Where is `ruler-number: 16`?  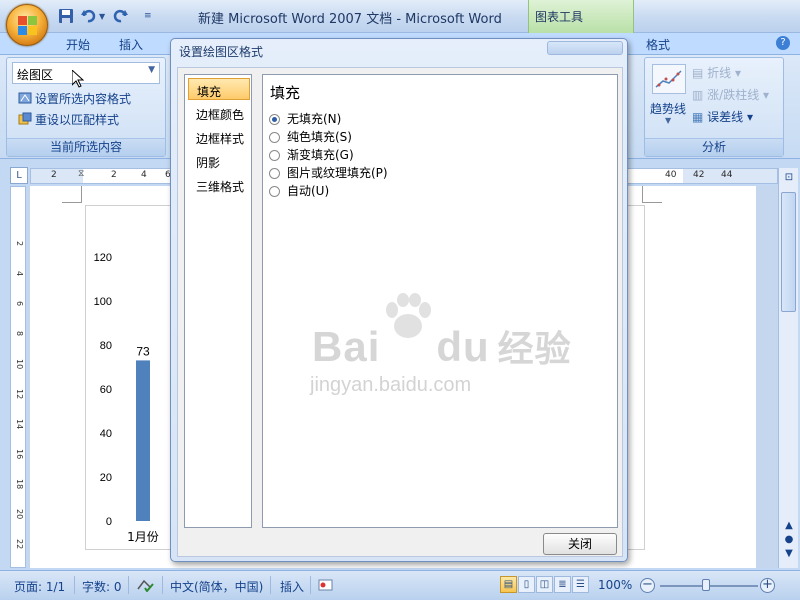 ruler-number: 16 is located at coordinates (19, 454).